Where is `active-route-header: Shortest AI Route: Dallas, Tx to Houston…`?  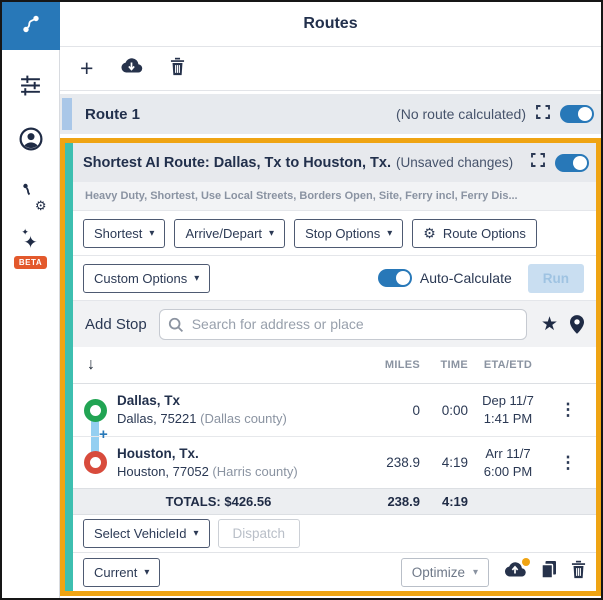 active-route-header: Shortest AI Route: Dallas, Tx to Houston… is located at coordinates (334, 162).